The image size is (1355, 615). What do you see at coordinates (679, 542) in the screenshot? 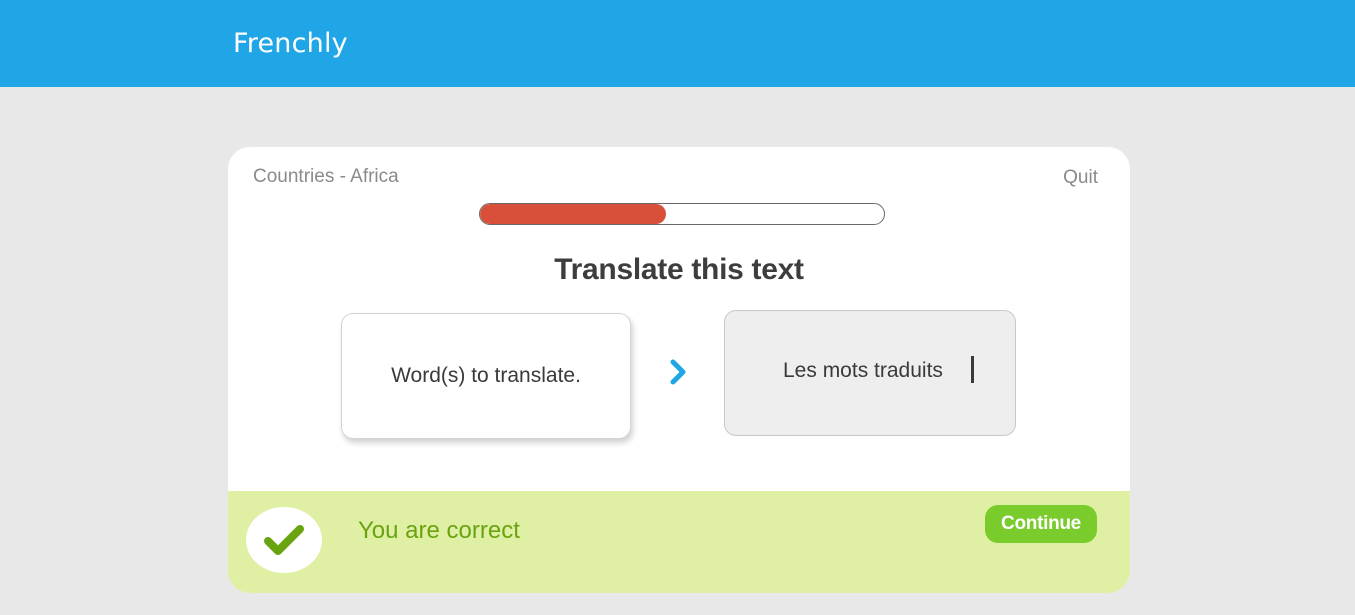
I see `feedback-banner: You are correct Continue` at bounding box center [679, 542].